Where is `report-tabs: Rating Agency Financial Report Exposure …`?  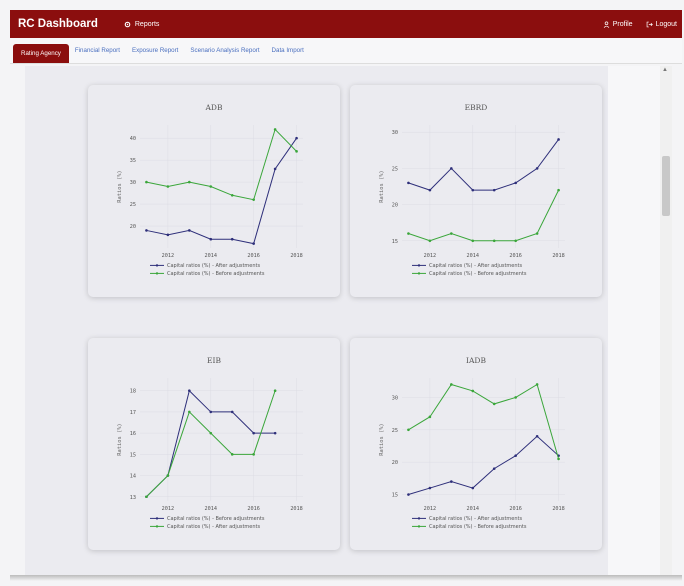 report-tabs: Rating Agency Financial Report Exposure … is located at coordinates (346, 51).